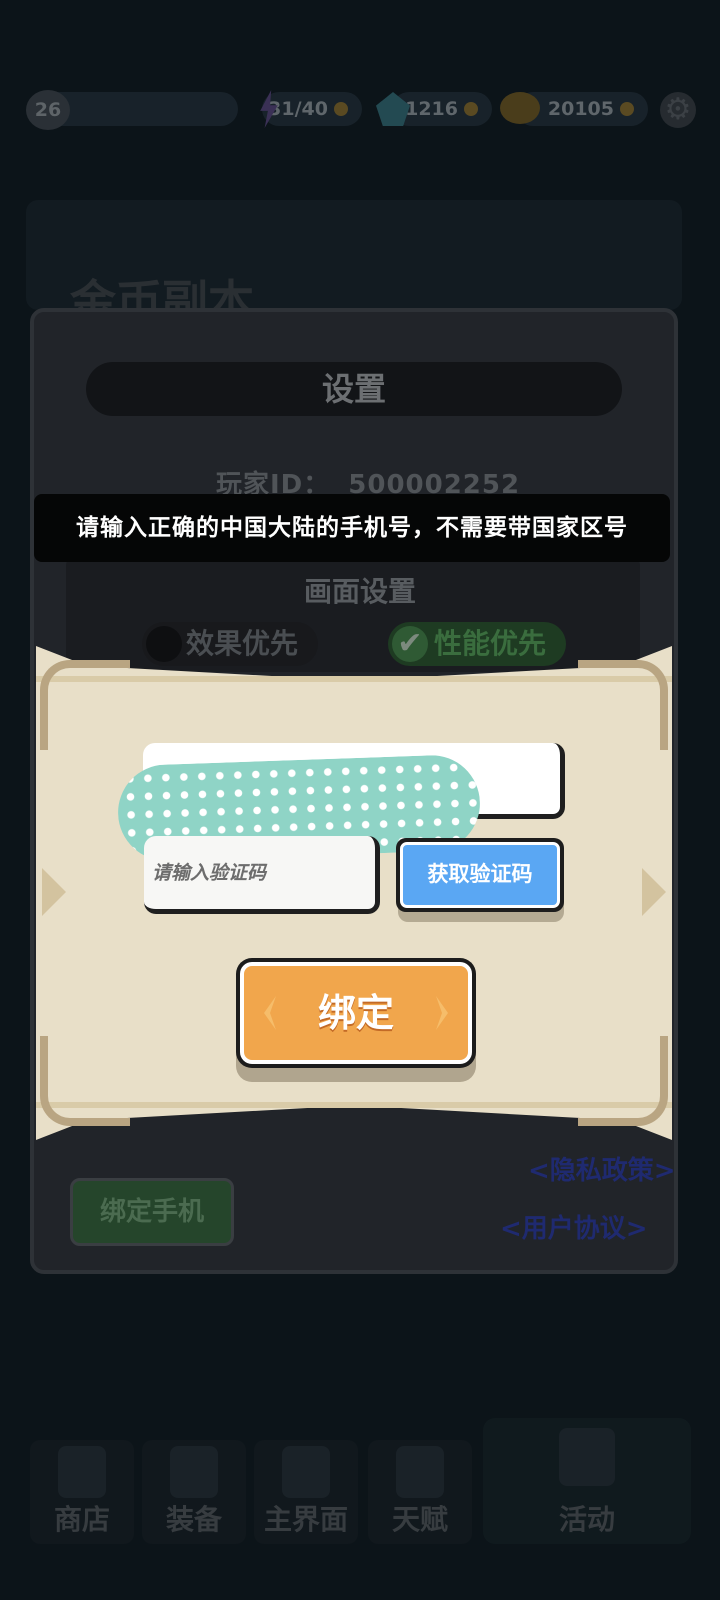 The height and width of the screenshot is (1600, 720). Describe the element at coordinates (81, 1519) in the screenshot. I see `nav-shop-label: 商店` at that location.